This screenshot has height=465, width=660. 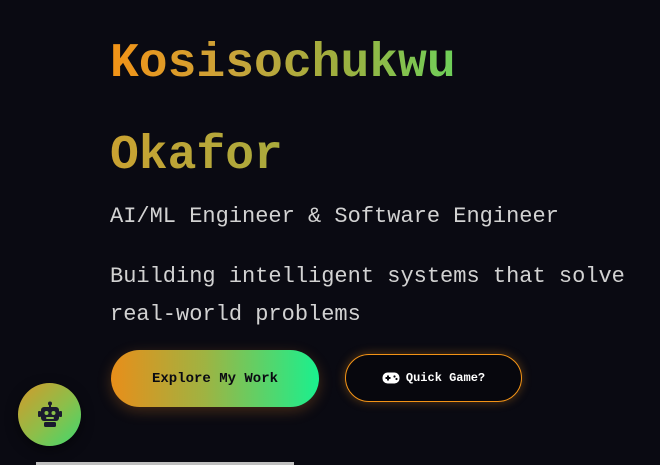 I want to click on explore-work-button: Explore My Work, so click(x=215, y=378).